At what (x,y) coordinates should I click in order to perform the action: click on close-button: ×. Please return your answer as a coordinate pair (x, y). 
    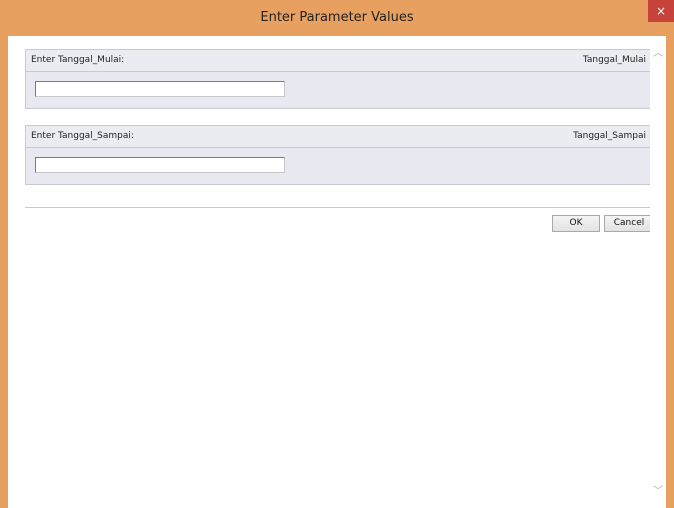
    Looking at the image, I should click on (661, 11).